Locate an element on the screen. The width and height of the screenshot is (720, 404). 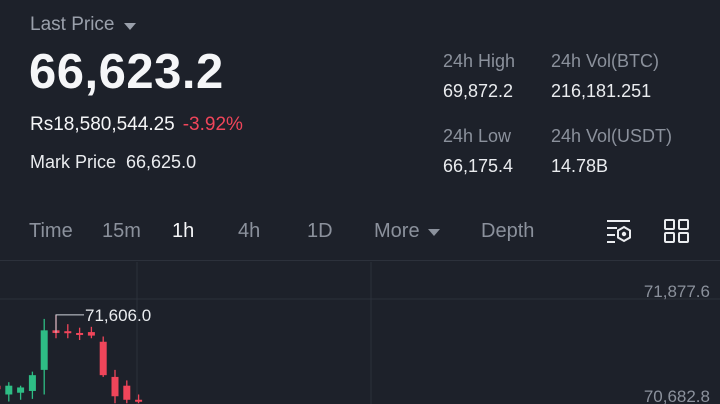
stat-24h-high: 24h High 69,872.2 is located at coordinates (479, 76).